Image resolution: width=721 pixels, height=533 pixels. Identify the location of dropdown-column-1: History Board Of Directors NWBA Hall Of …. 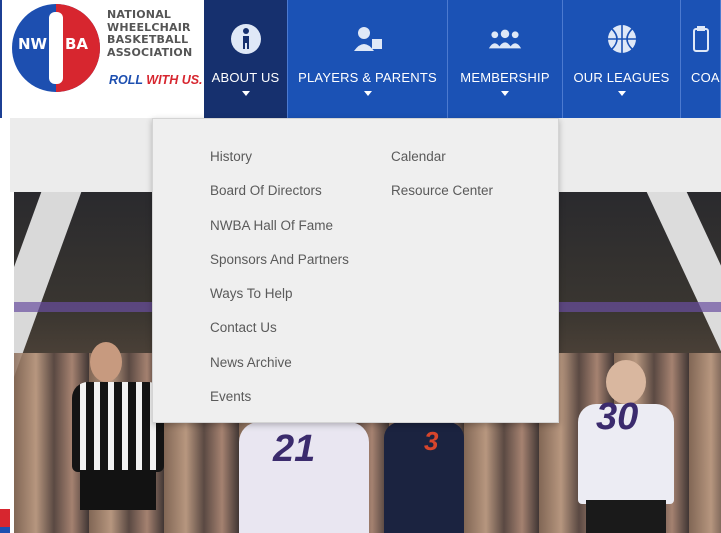
(279, 286).